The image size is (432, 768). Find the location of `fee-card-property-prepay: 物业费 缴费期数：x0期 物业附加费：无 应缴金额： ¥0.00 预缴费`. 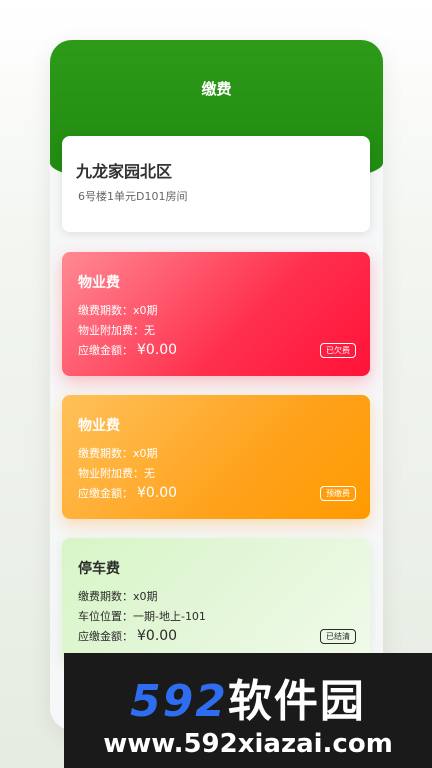

fee-card-property-prepay: 物业费 缴费期数：x0期 物业附加费：无 应缴金额： ¥0.00 预缴费 is located at coordinates (216, 457).